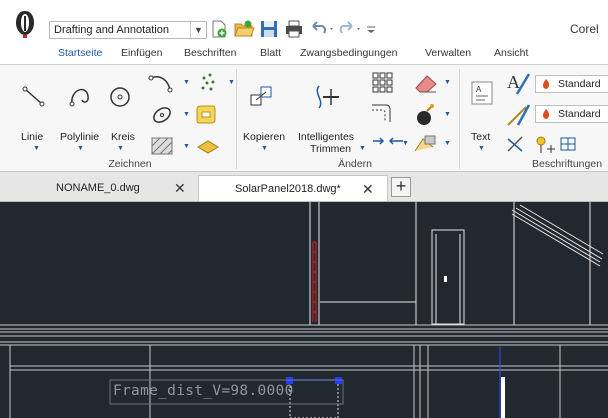  Describe the element at coordinates (211, 83) in the screenshot. I see `point-icon` at that location.